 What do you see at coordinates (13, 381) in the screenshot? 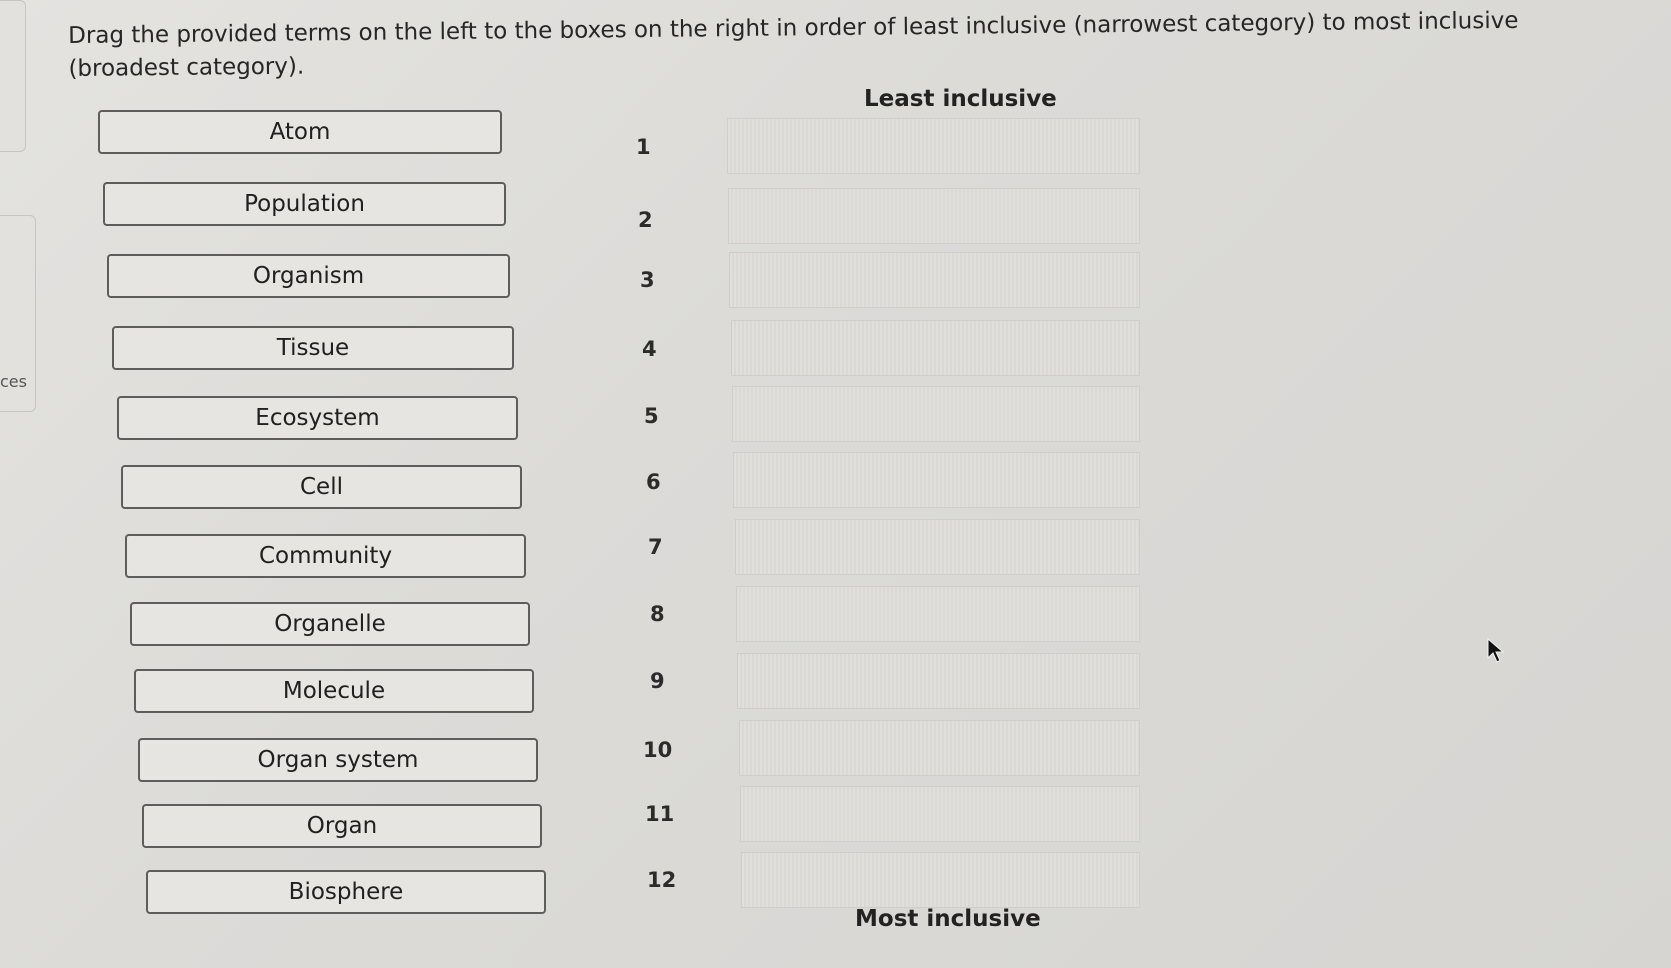
I see `side-panel-label: ces` at bounding box center [13, 381].